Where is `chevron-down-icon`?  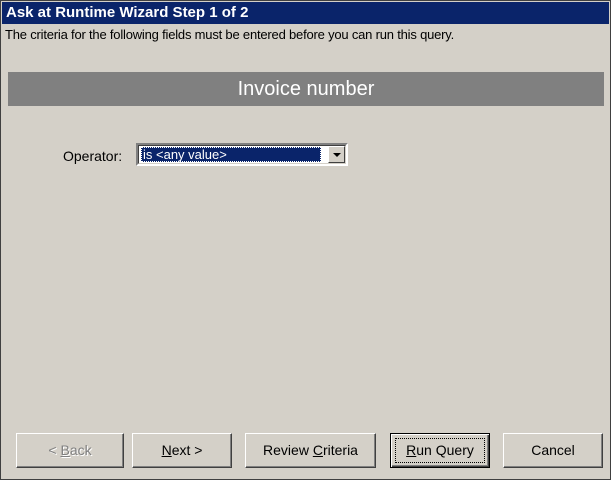
chevron-down-icon is located at coordinates (336, 154).